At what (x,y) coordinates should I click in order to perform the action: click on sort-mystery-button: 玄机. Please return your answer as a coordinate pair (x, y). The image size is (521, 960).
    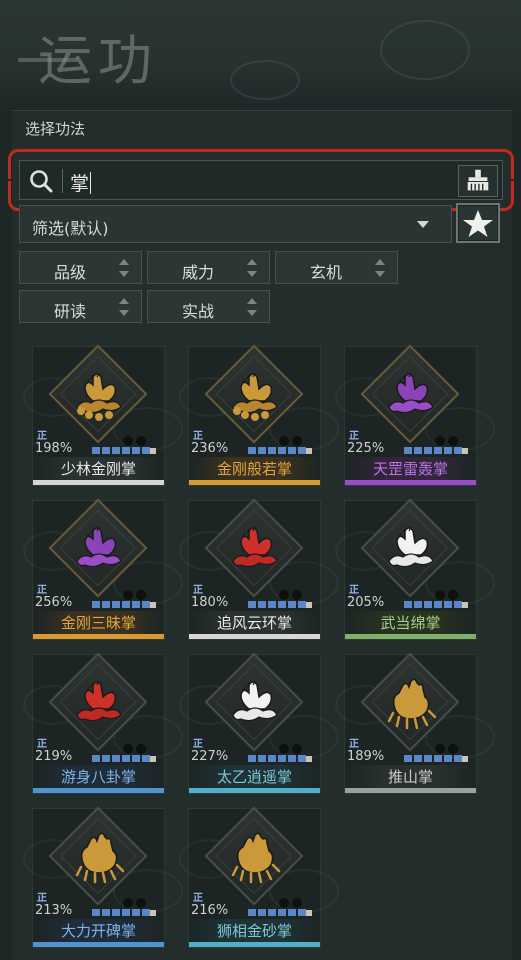
    Looking at the image, I should click on (336, 267).